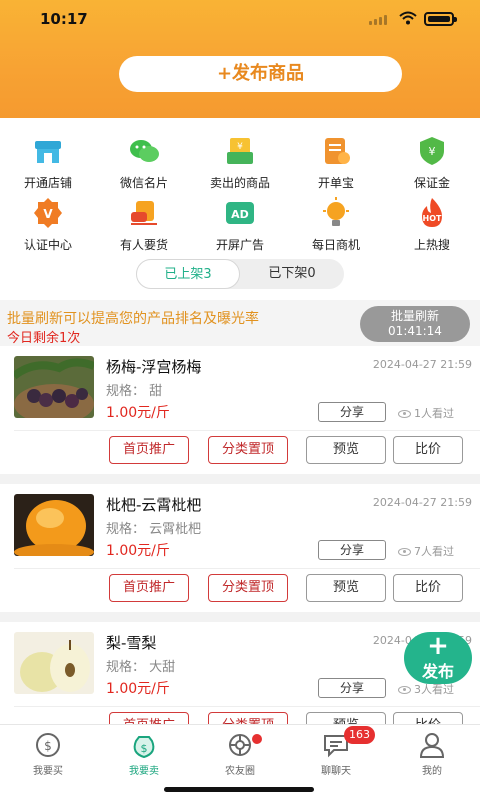 This screenshot has height=800, width=480. I want to click on view-count-text: 7人看过, so click(434, 551).